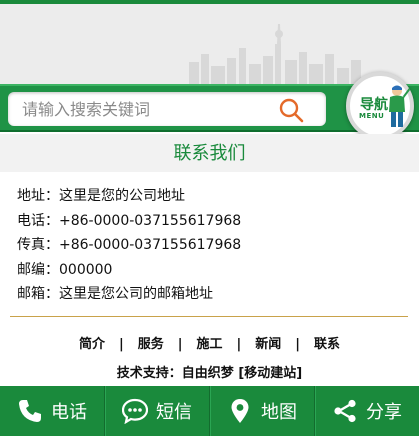  I want to click on search-input, so click(147, 109).